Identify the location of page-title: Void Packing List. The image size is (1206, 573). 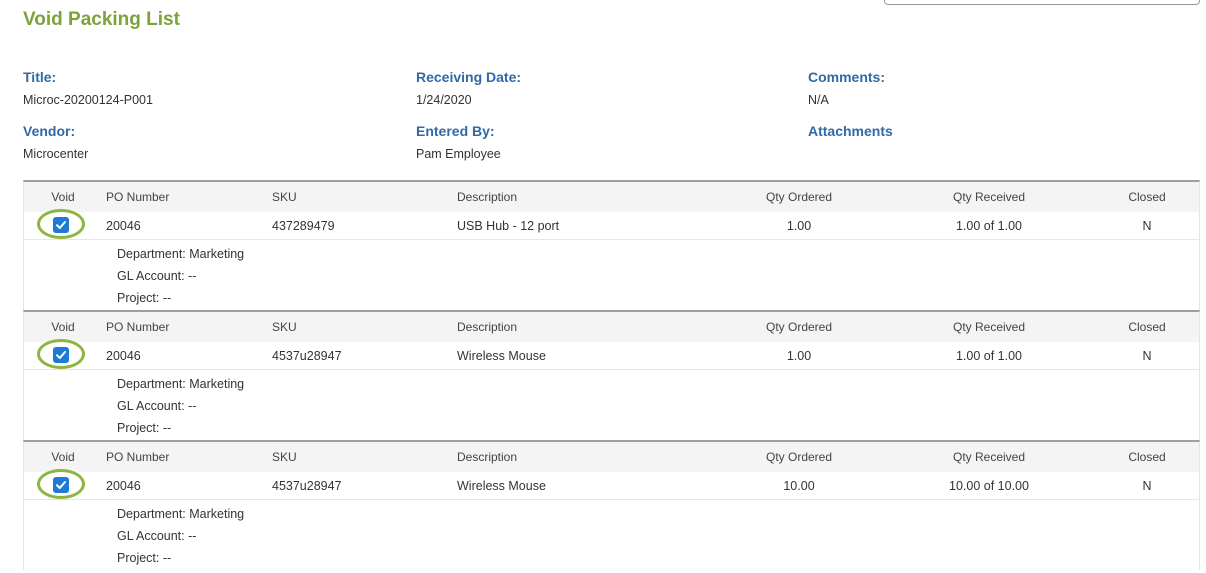
(101, 19).